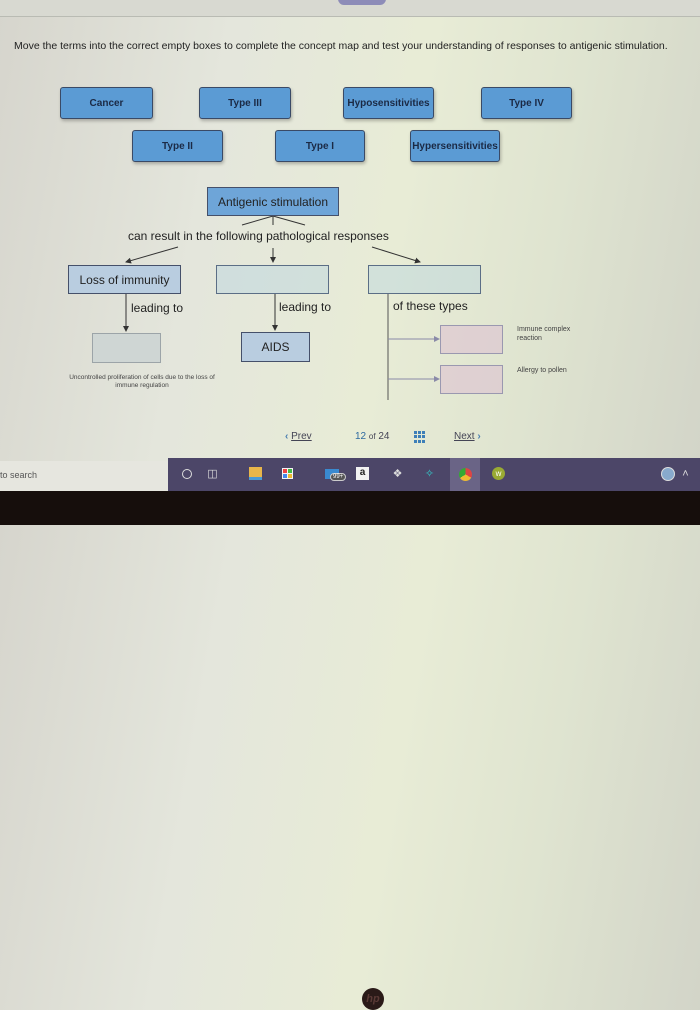  I want to click on drop-box-type-b, so click(471, 379).